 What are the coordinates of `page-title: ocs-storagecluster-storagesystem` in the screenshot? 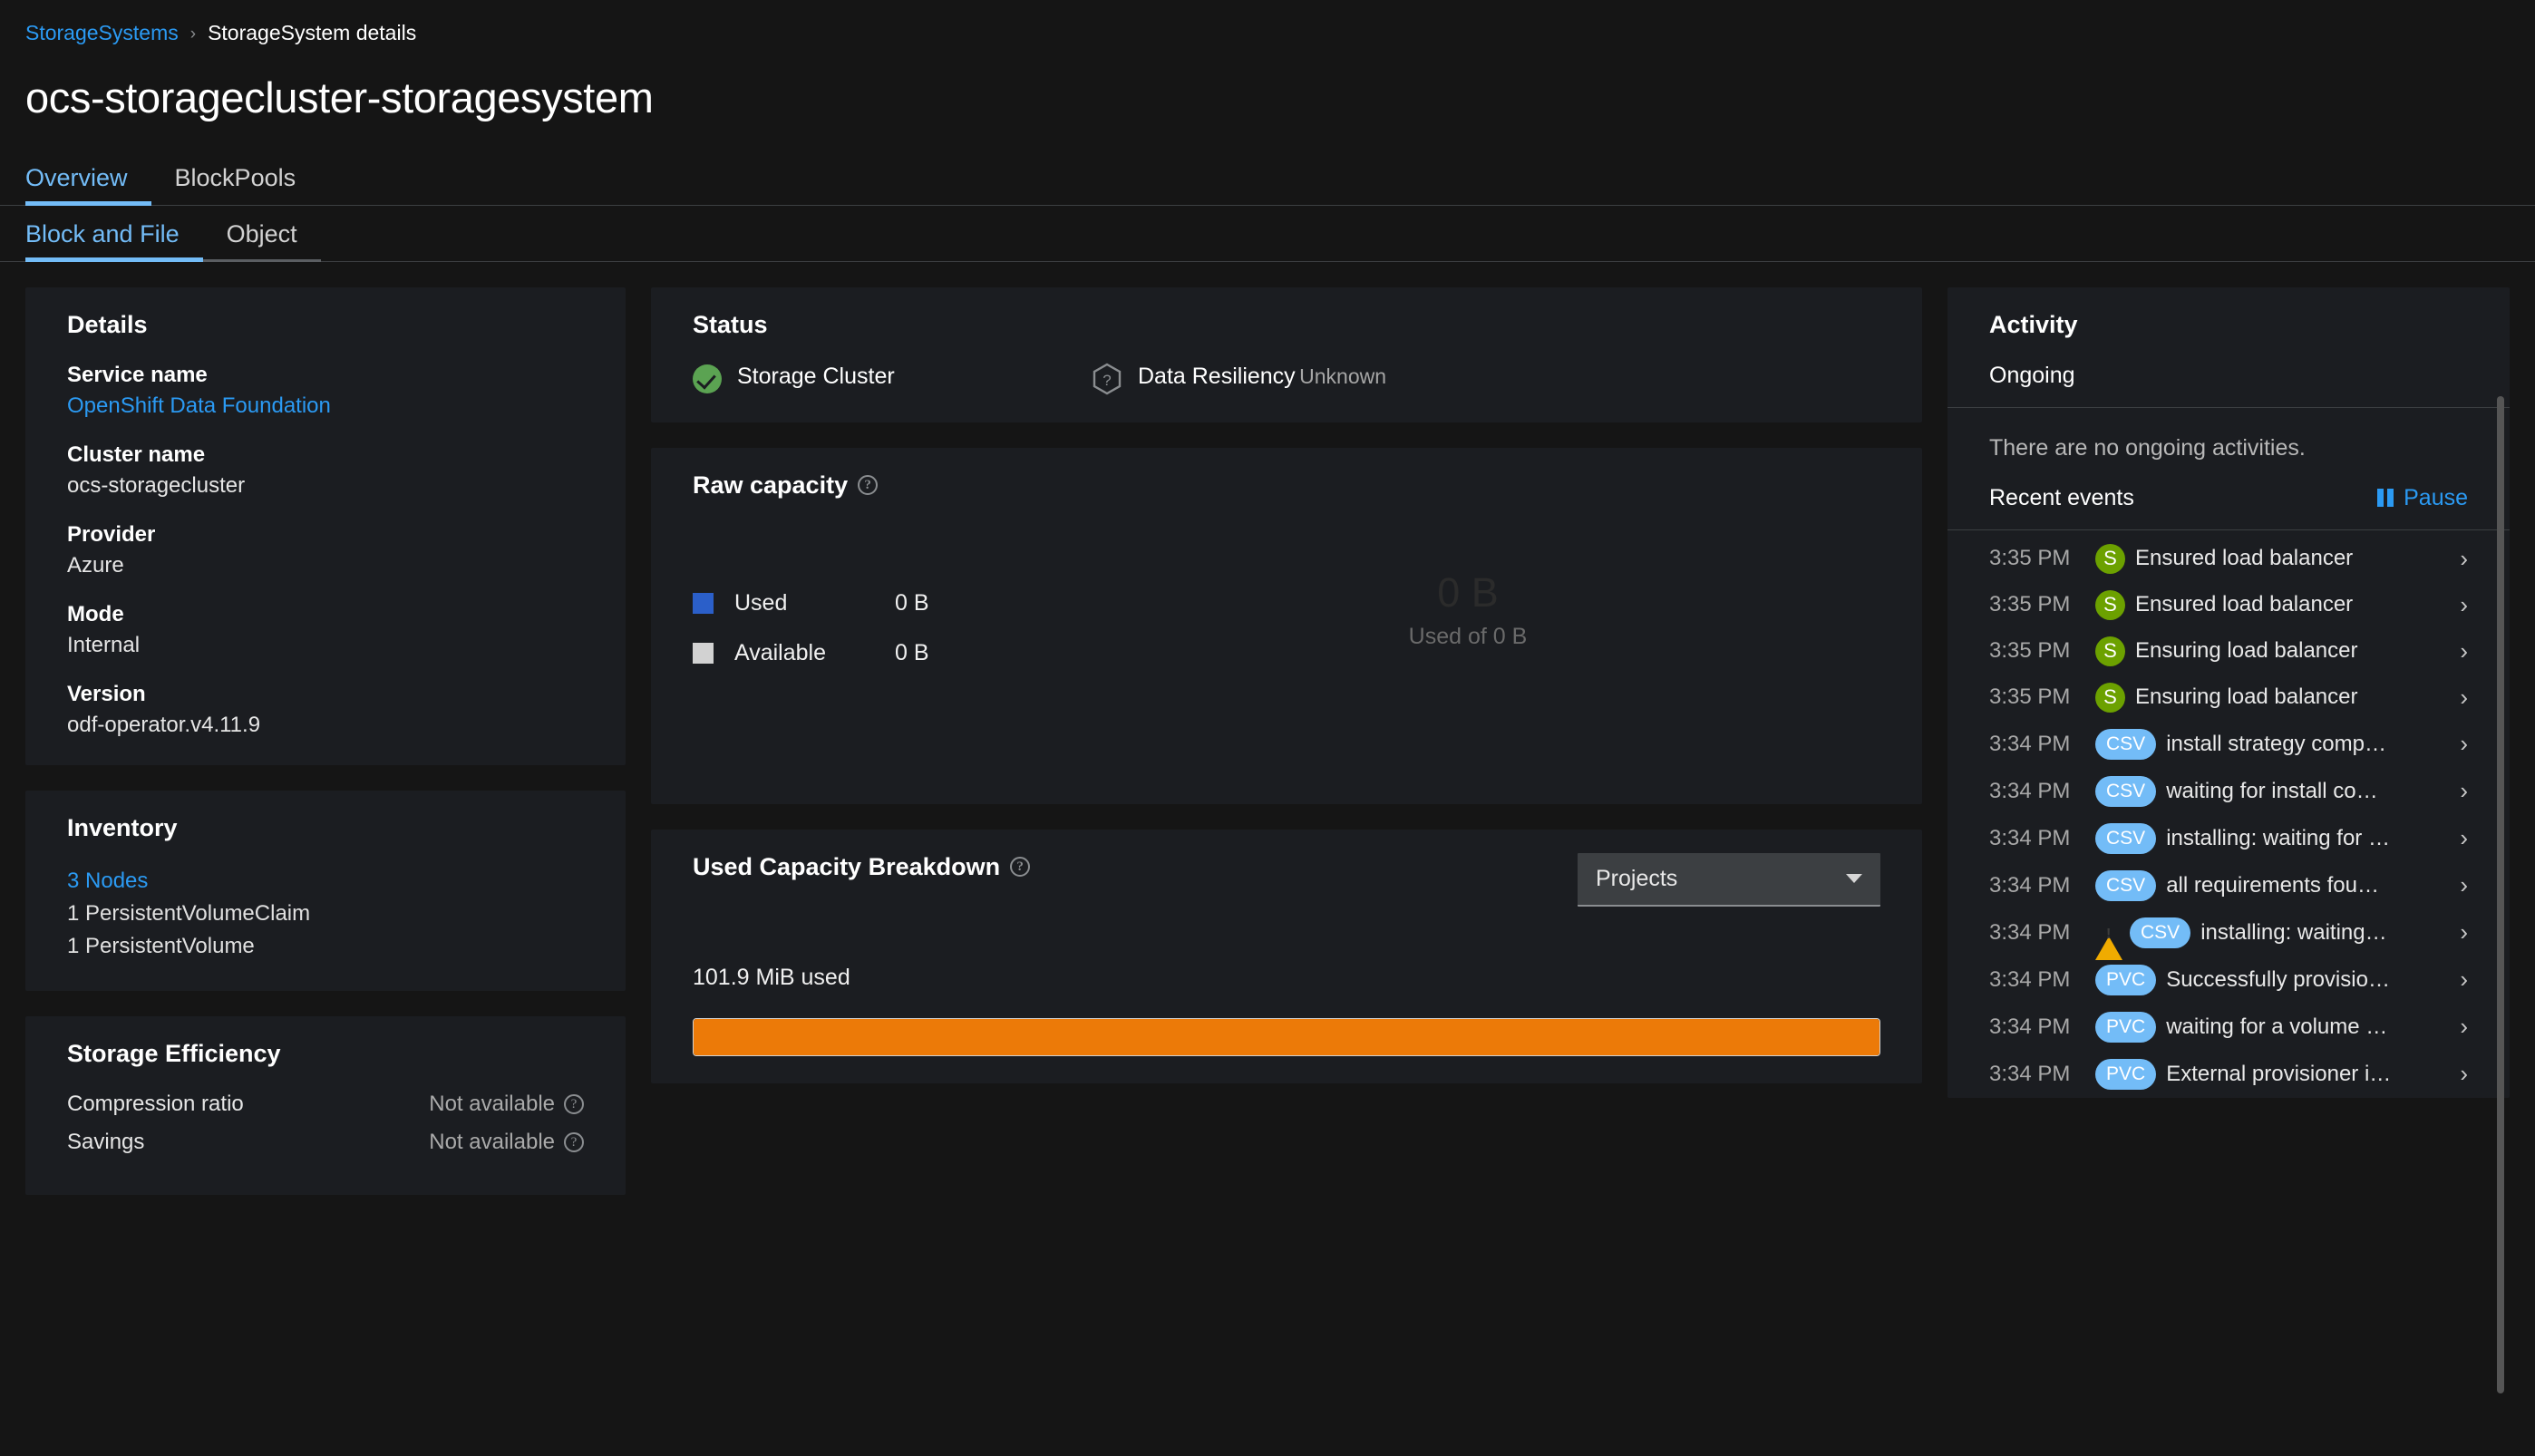 It's located at (339, 97).